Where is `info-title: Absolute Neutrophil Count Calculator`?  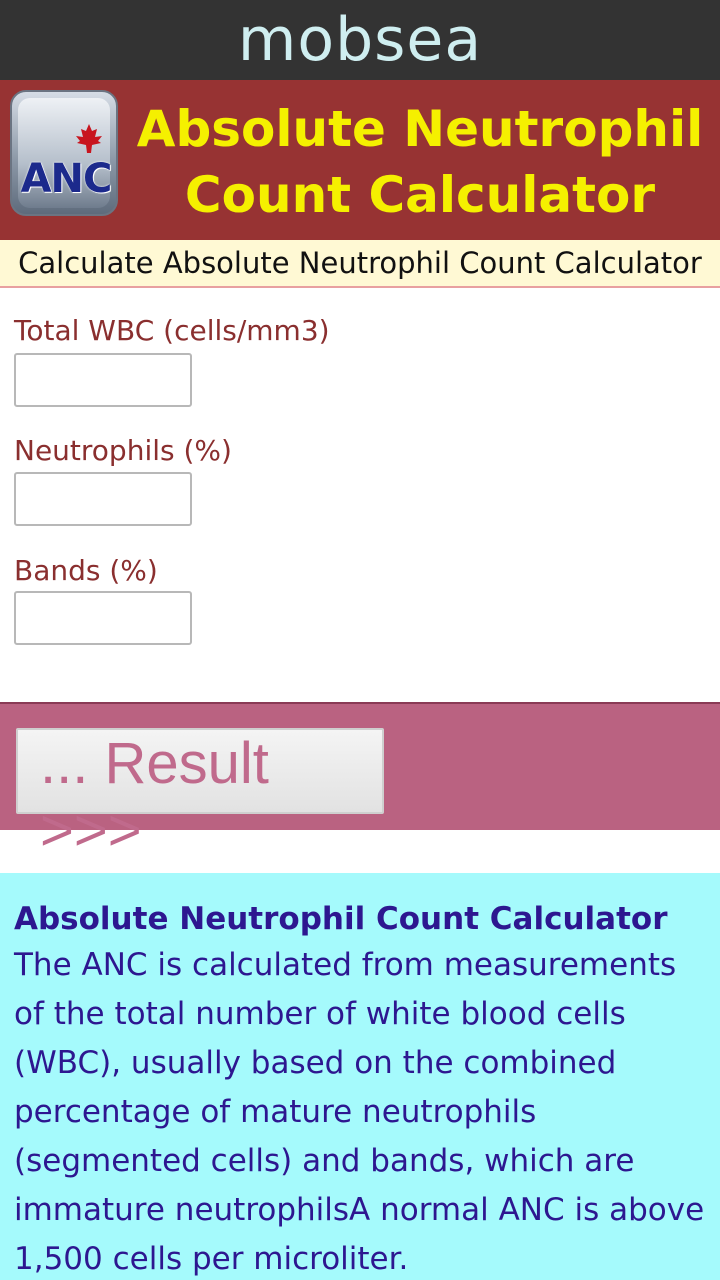 info-title: Absolute Neutrophil Count Calculator is located at coordinates (341, 919).